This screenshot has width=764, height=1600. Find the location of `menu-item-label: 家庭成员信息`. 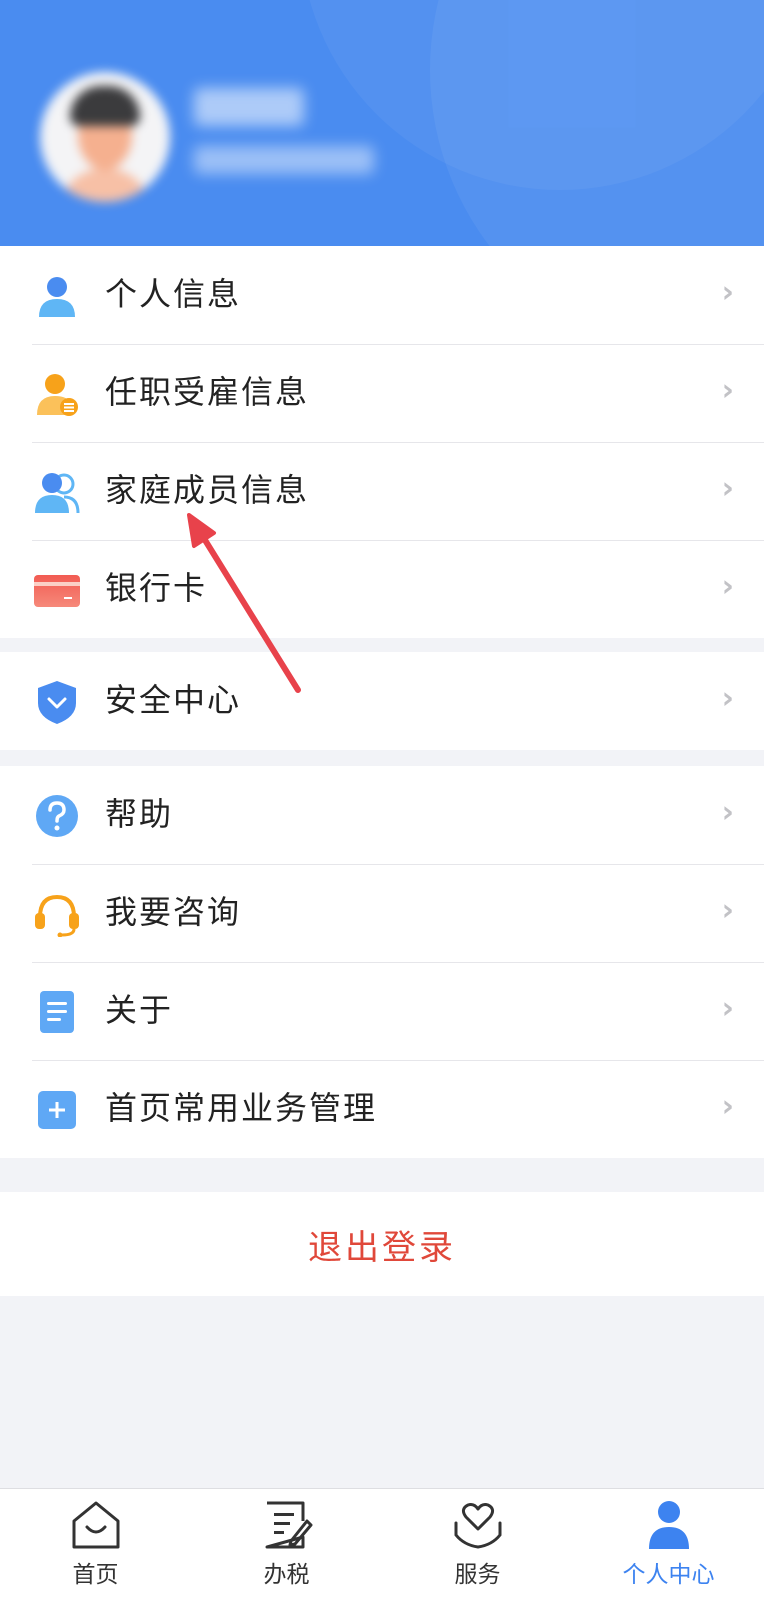

menu-item-label: 家庭成员信息 is located at coordinates (207, 490).